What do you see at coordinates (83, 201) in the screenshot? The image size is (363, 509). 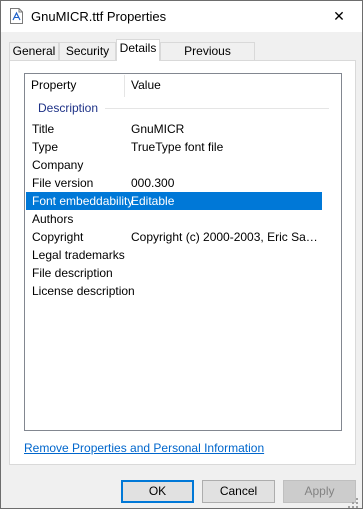 I see `property-key: Font embeddability` at bounding box center [83, 201].